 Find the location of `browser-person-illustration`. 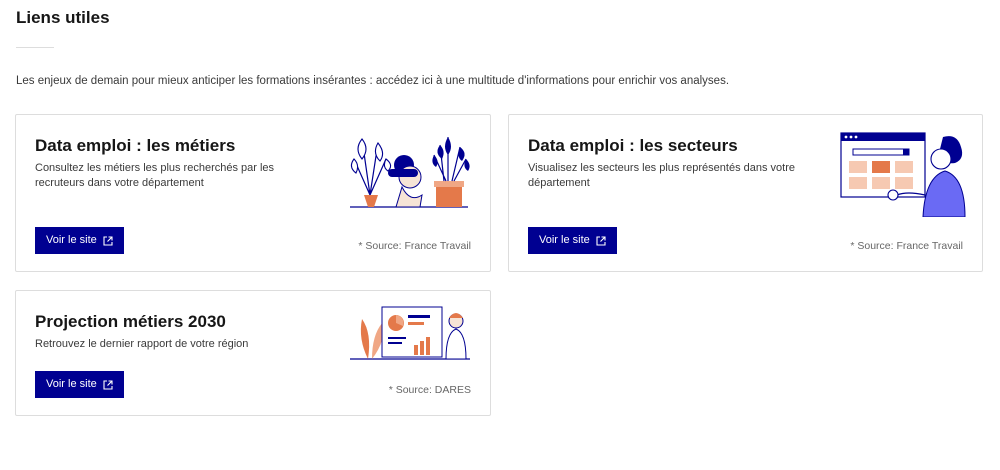

browser-person-illustration is located at coordinates (903, 173).